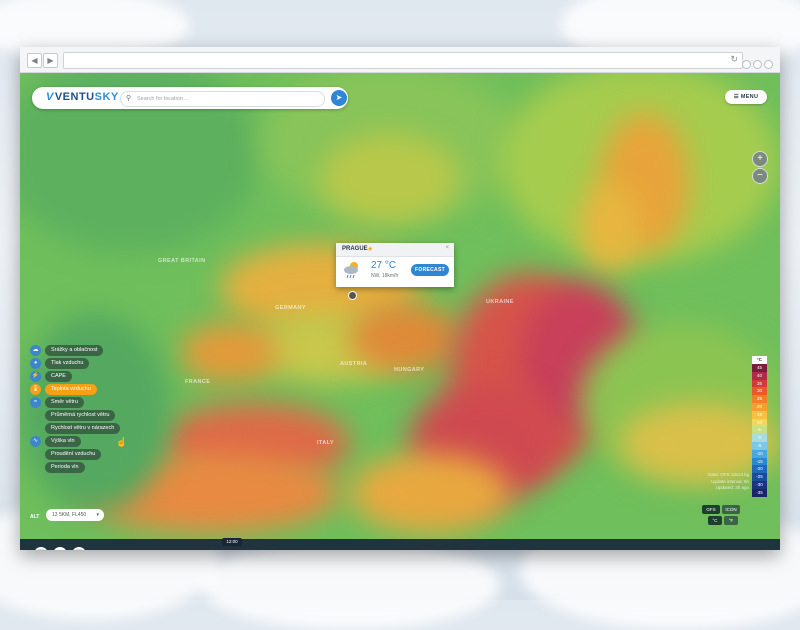 The width and height of the screenshot is (800, 630). I want to click on cloud, so click(350, 585).